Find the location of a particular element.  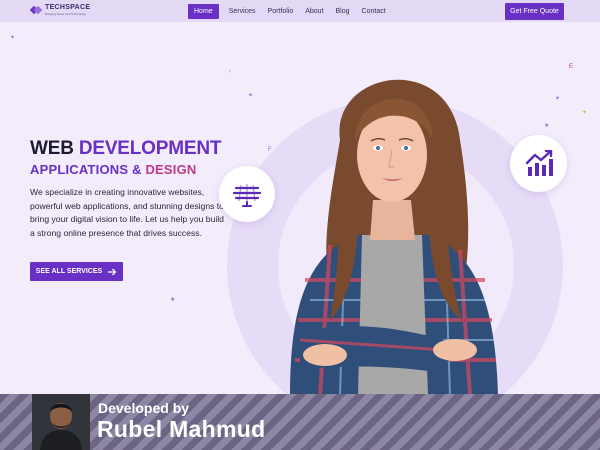

logo-diamond-icon is located at coordinates (36, 10).